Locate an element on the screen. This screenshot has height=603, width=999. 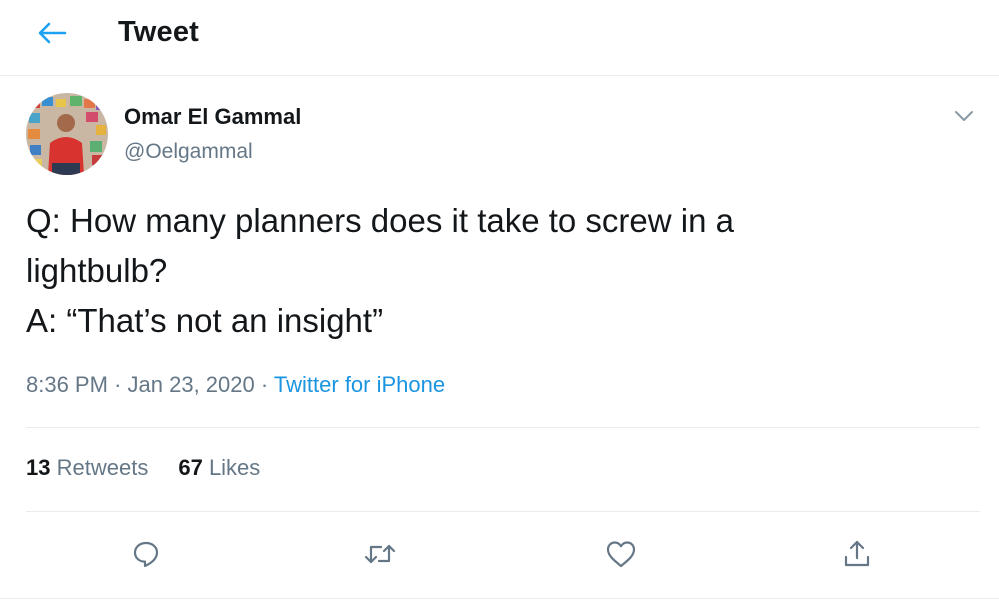
reply-button is located at coordinates (146, 554).